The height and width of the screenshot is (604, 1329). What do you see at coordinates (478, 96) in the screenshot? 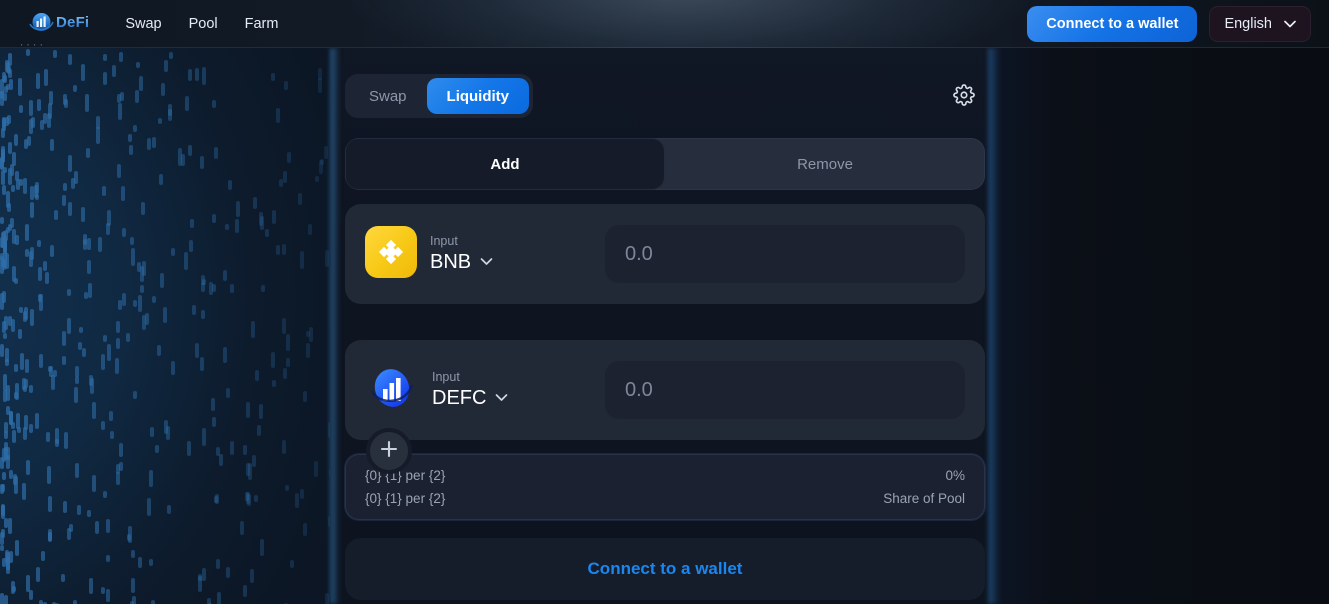
I see `tab-liquidity: Liquidity` at bounding box center [478, 96].